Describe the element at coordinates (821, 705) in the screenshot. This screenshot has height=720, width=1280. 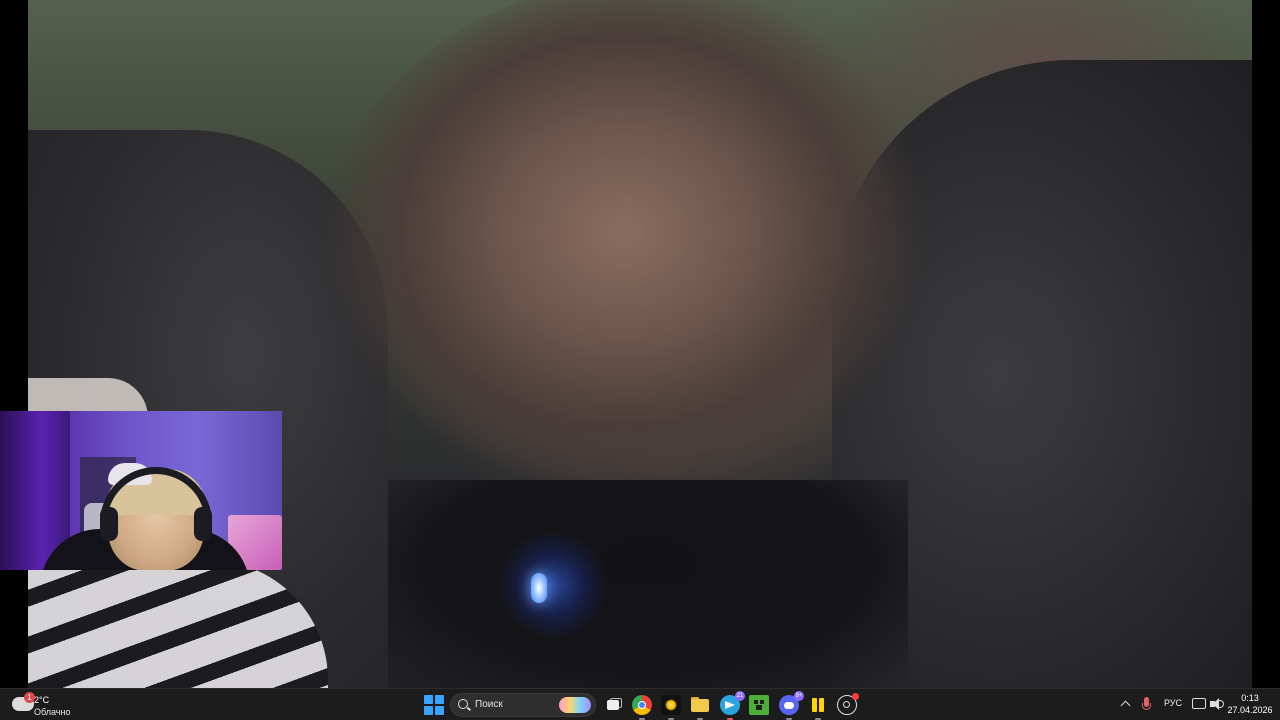
I see `bolt-icon-bar` at that location.